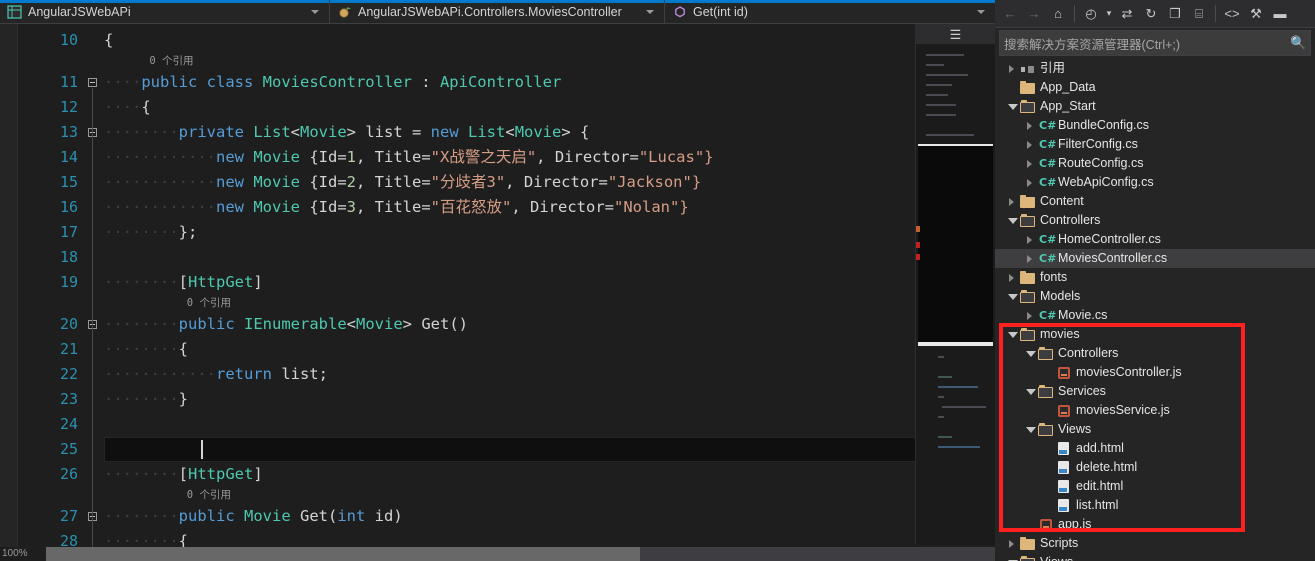 This screenshot has width=1315, height=561. I want to click on zoom-level-indicator: 100%, so click(23, 554).